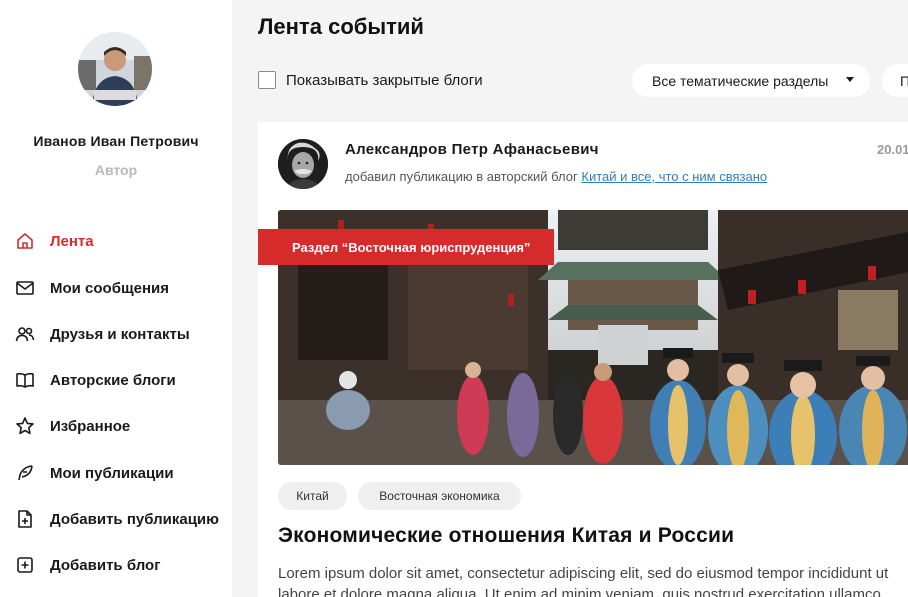 The width and height of the screenshot is (908, 597). What do you see at coordinates (116, 141) in the screenshot?
I see `user-name: Иванов Иван Петрович` at bounding box center [116, 141].